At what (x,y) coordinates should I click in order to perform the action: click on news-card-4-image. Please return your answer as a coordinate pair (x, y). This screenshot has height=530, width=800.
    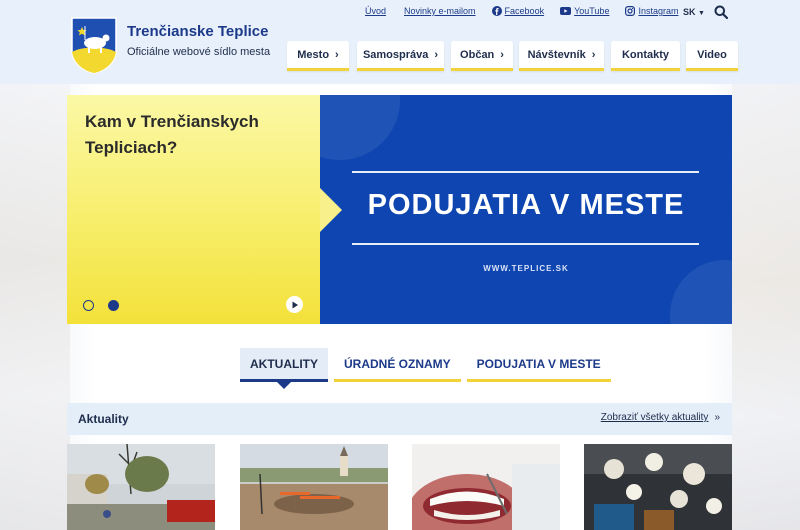
    Looking at the image, I should click on (658, 487).